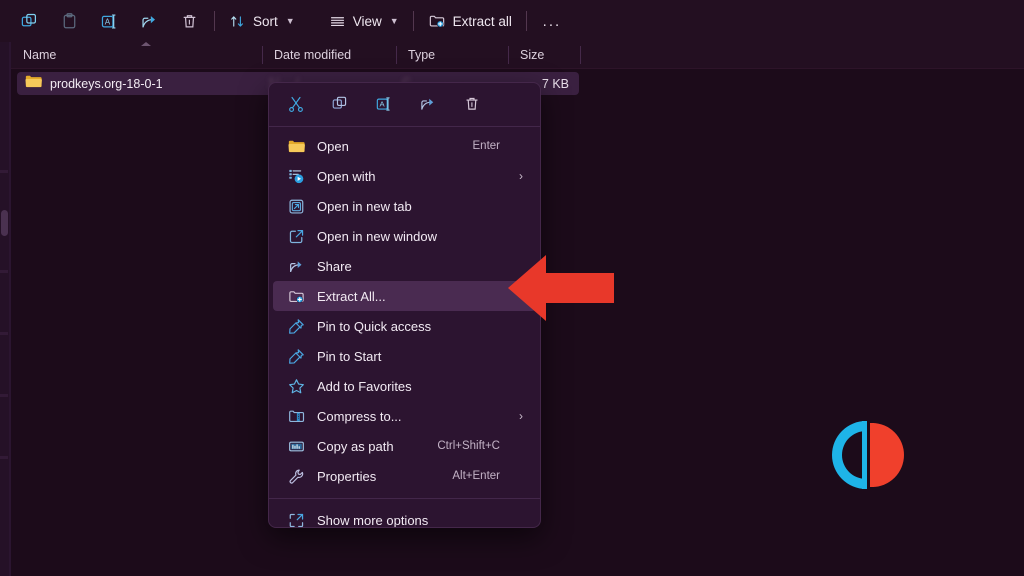 This screenshot has width=1024, height=576. I want to click on pin-icon, so click(296, 356).